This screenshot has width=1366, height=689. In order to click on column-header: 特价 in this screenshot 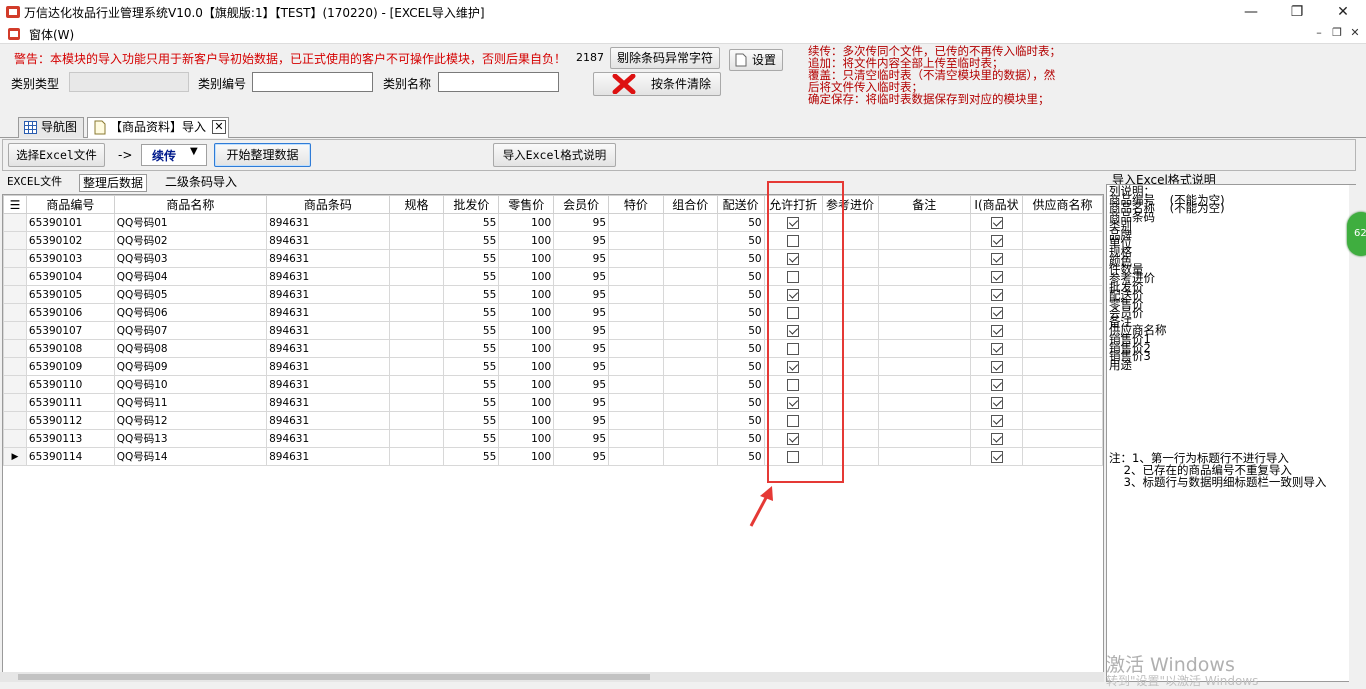, I will do `click(636, 204)`.